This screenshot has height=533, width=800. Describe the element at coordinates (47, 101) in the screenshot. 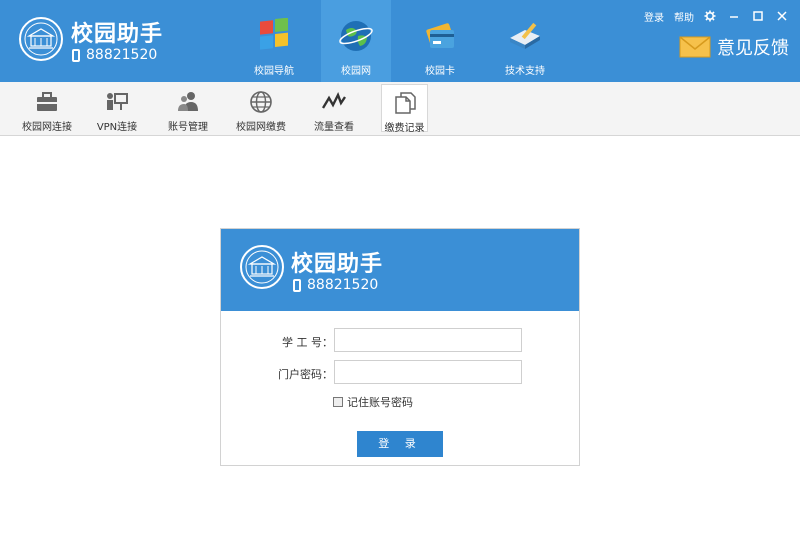

I see `briefcase-icon` at that location.